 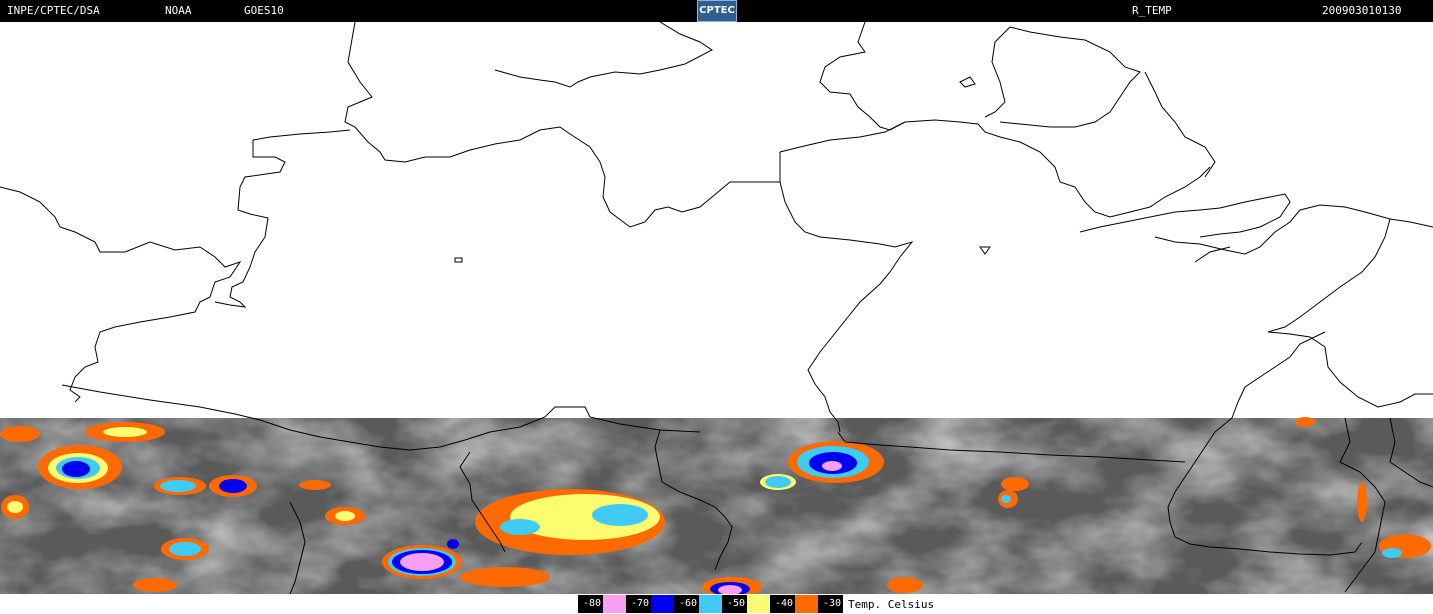 I want to click on legend-item: -70, so click(x=650, y=604).